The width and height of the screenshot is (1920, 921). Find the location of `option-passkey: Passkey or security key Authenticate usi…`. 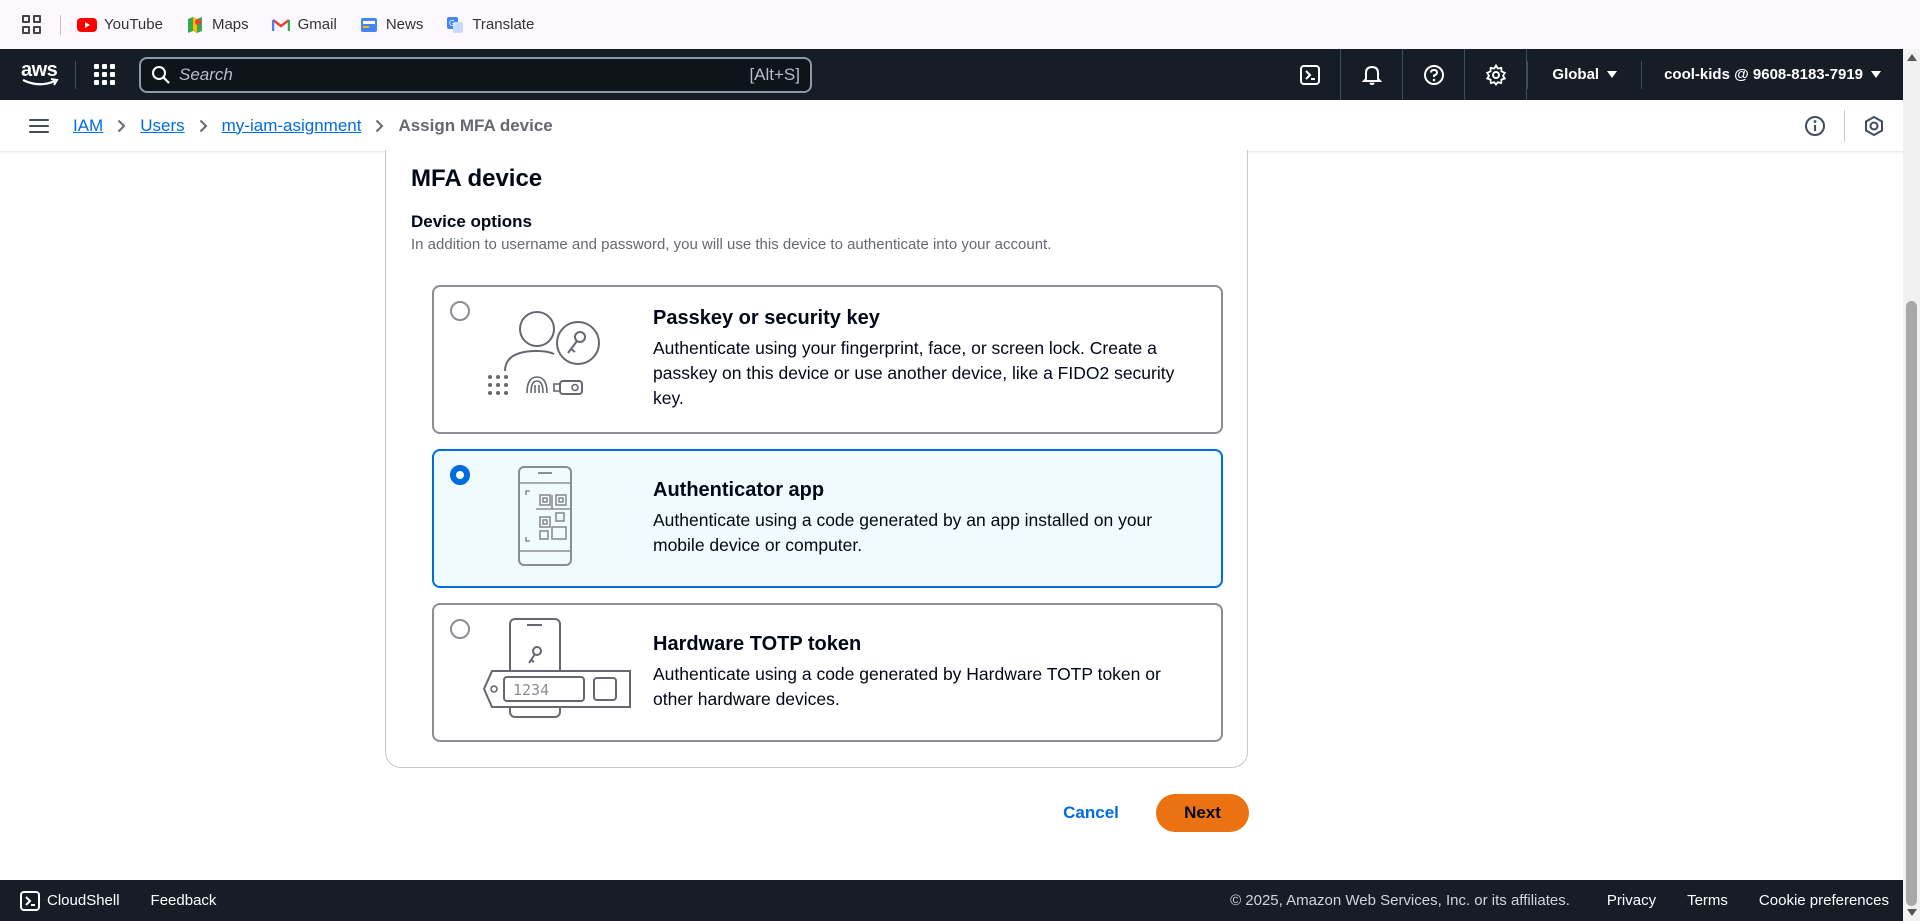

option-passkey: Passkey or security key Authenticate usi… is located at coordinates (827, 359).